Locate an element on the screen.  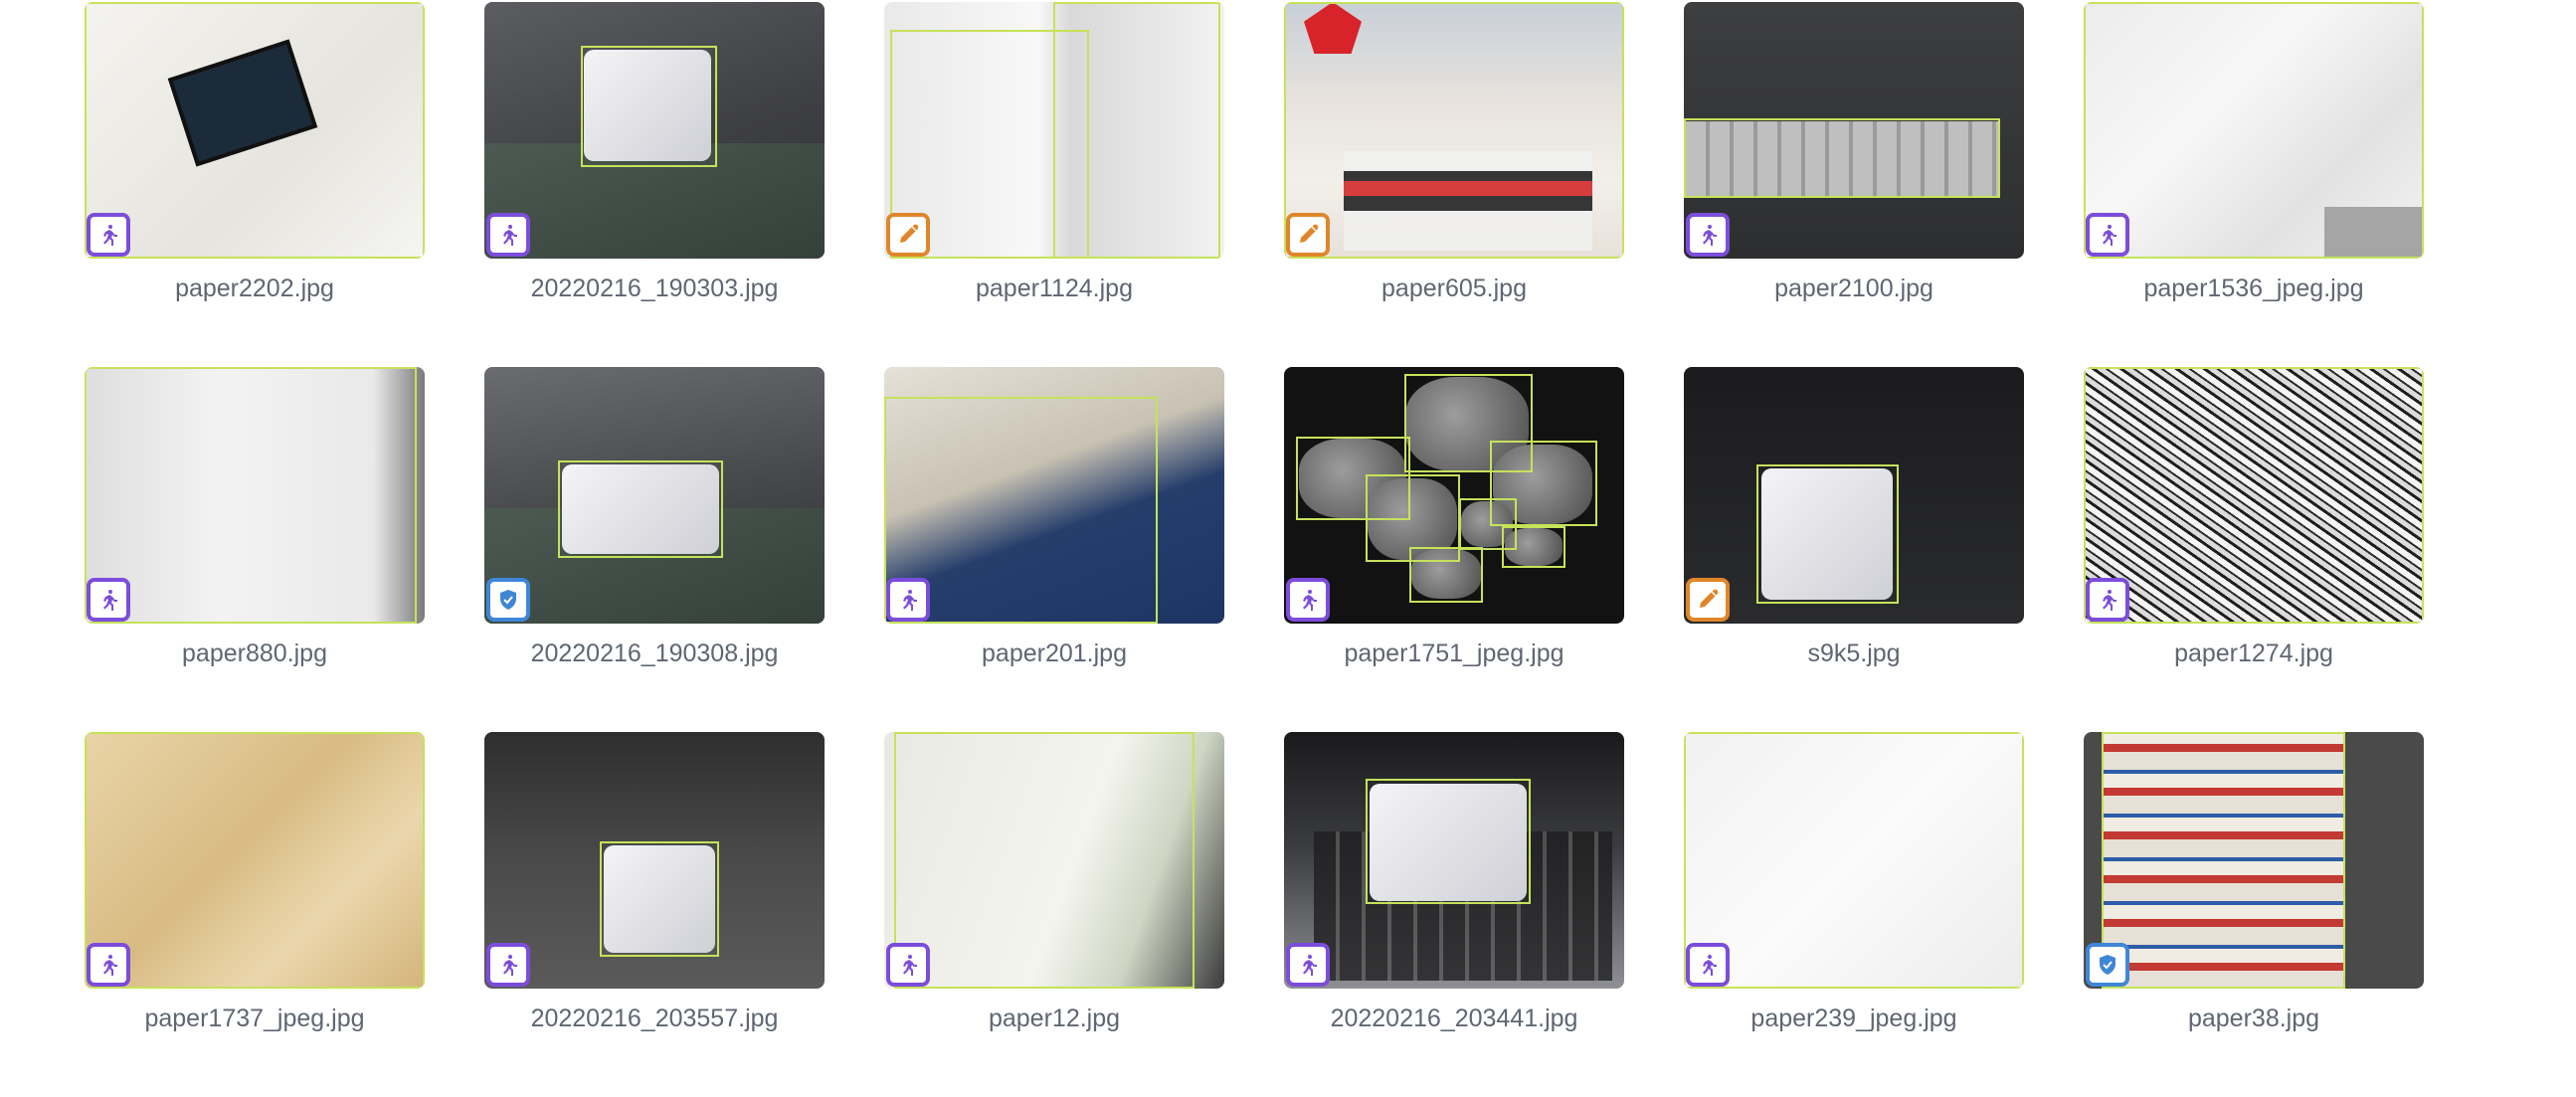
image-card: paper2100.jpg is located at coordinates (1854, 184).